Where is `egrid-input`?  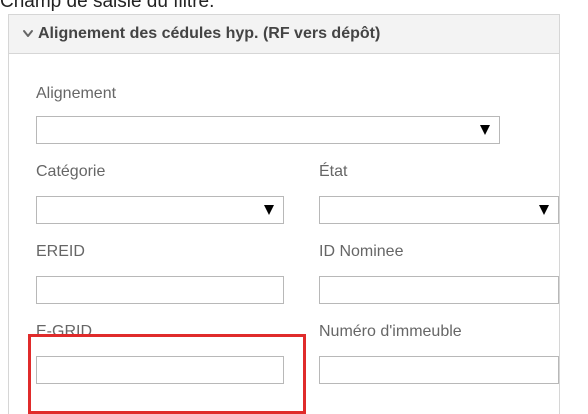
egrid-input is located at coordinates (160, 370).